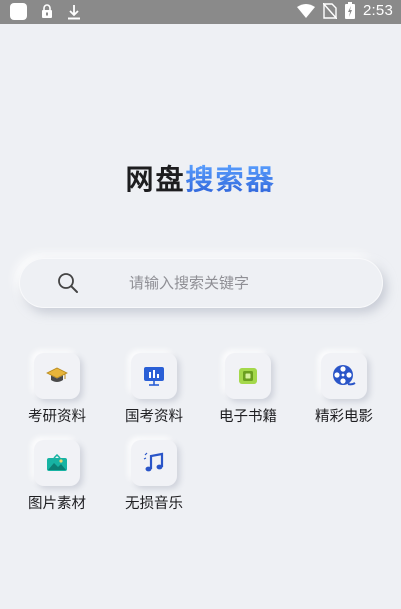 This screenshot has width=401, height=609. What do you see at coordinates (200, 12) in the screenshot?
I see `status-bar: 2:53` at bounding box center [200, 12].